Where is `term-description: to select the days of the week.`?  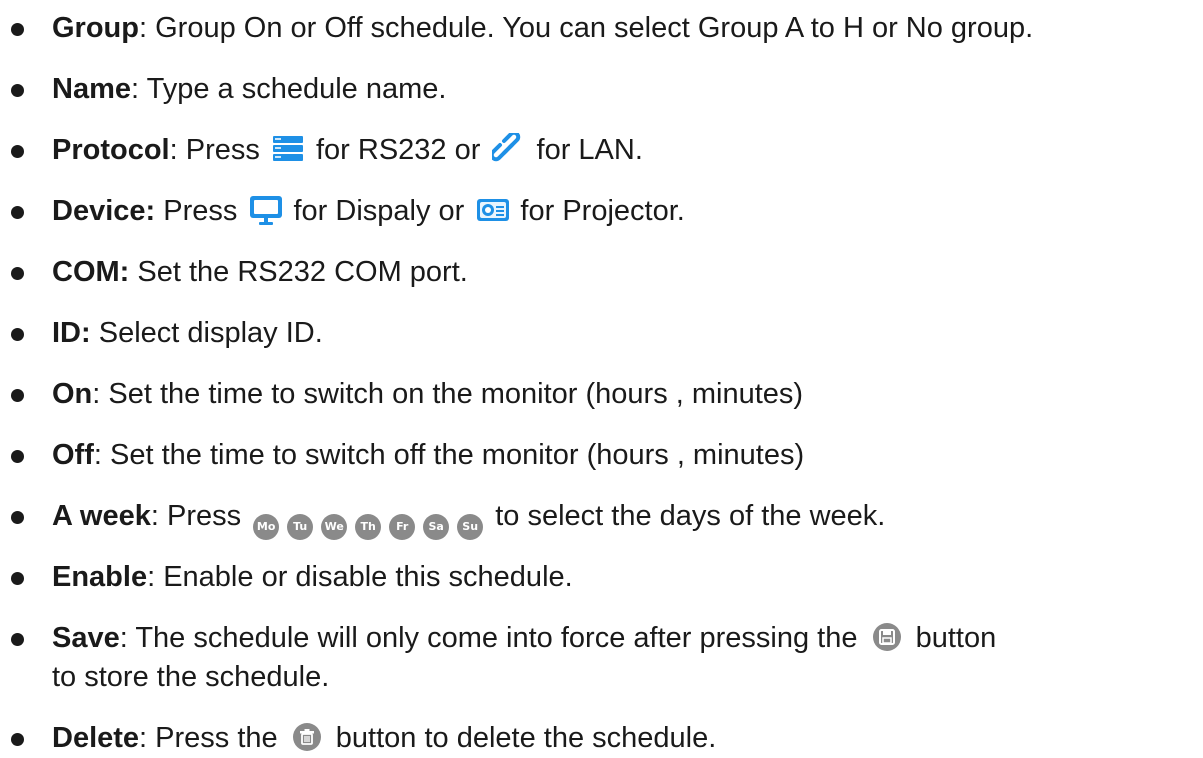
term-description: to select the days of the week. is located at coordinates (686, 516).